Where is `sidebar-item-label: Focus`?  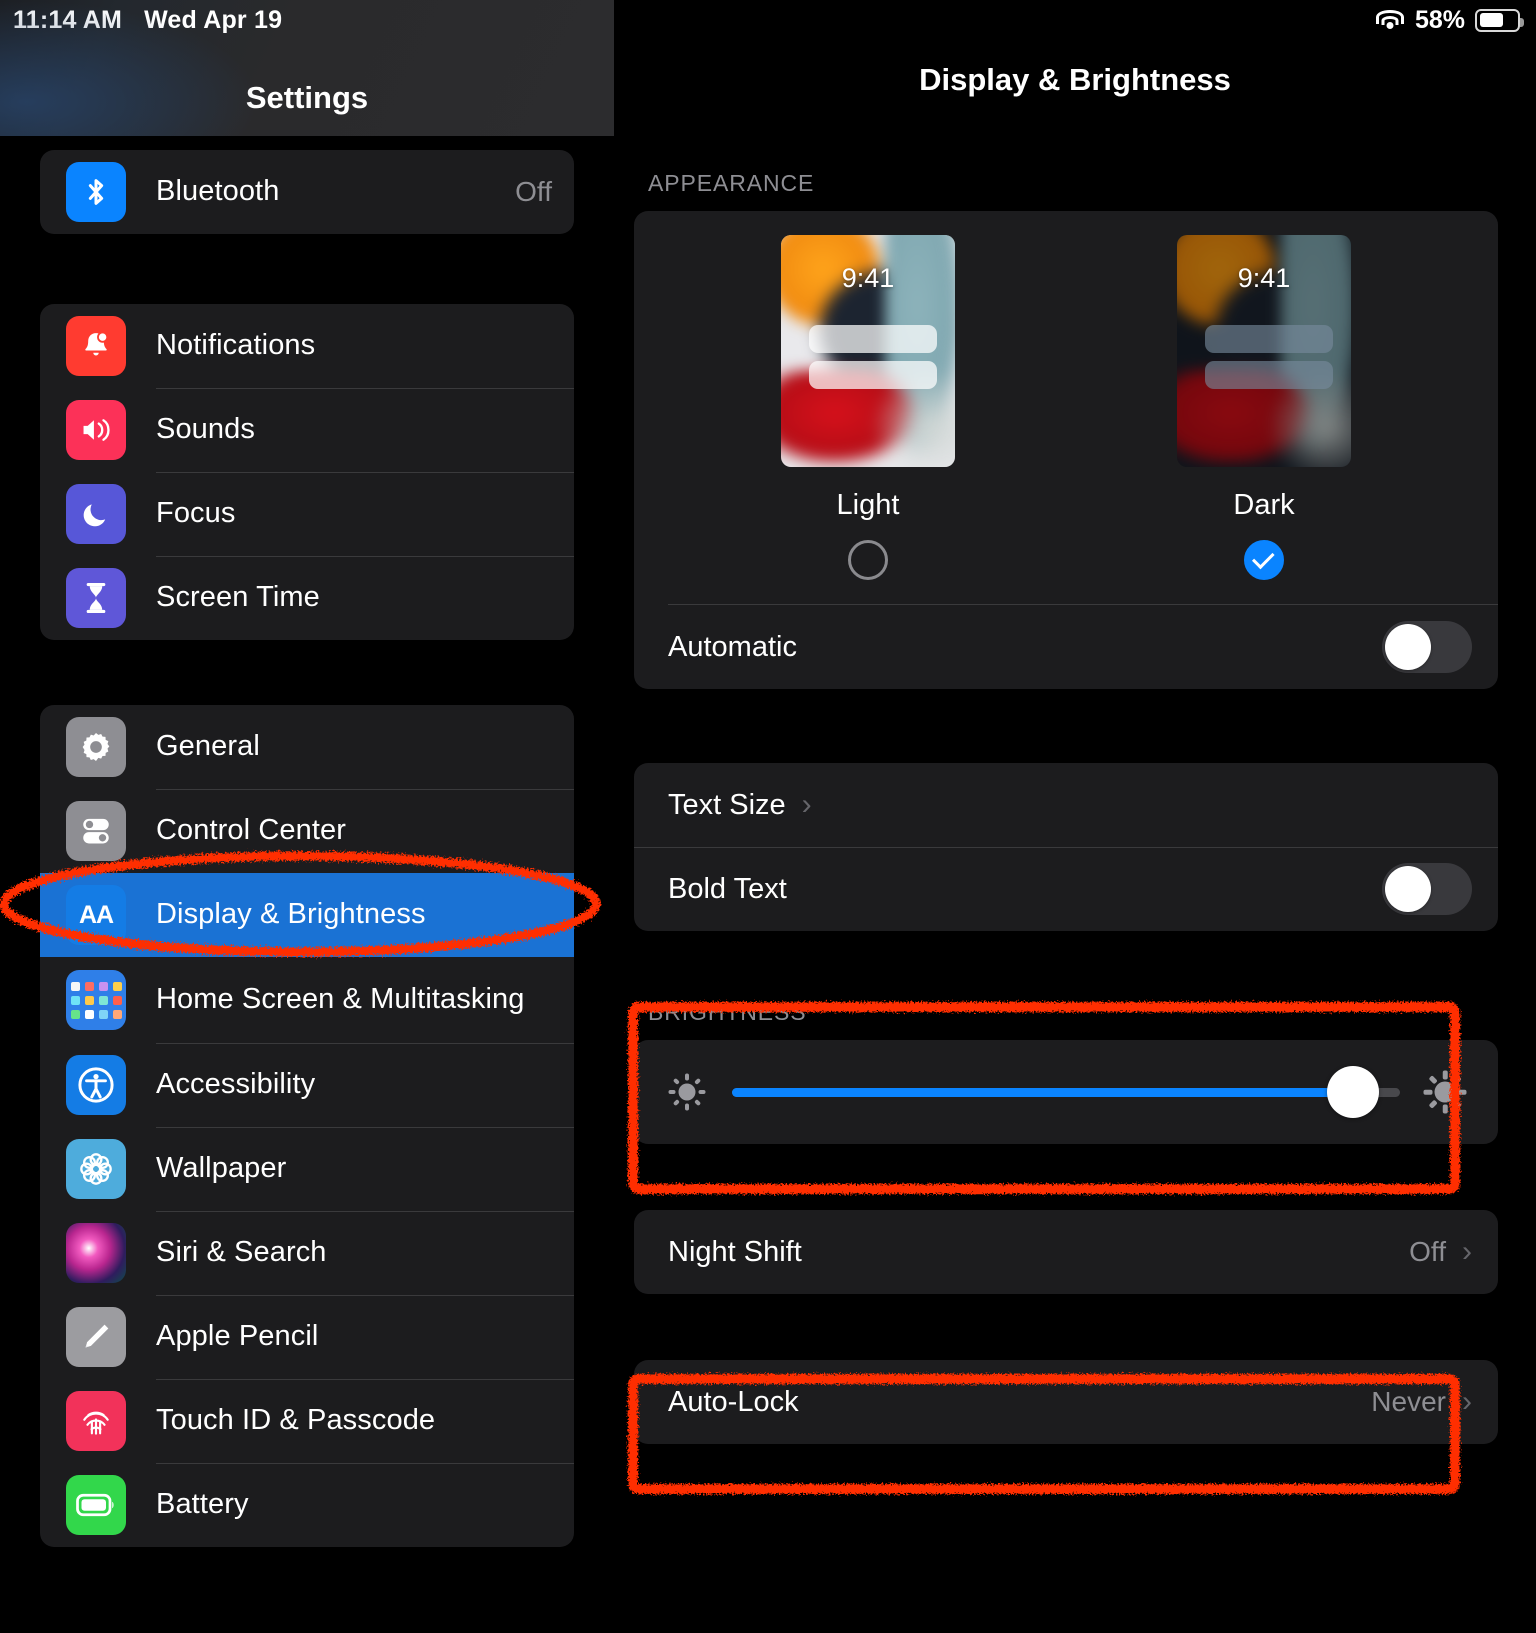 sidebar-item-label: Focus is located at coordinates (196, 513).